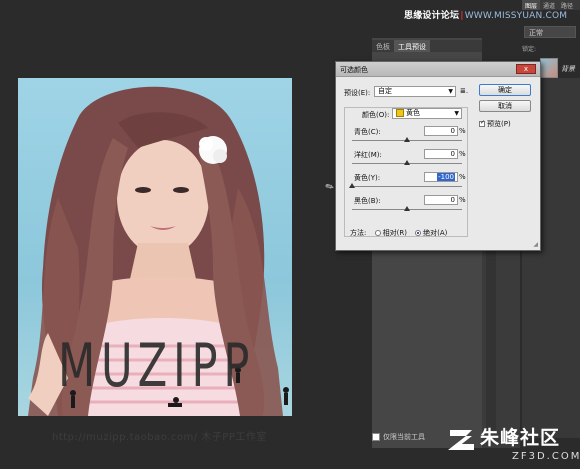 The image size is (580, 469). What do you see at coordinates (462, 177) in the screenshot?
I see `yellow-pct: %` at bounding box center [462, 177].